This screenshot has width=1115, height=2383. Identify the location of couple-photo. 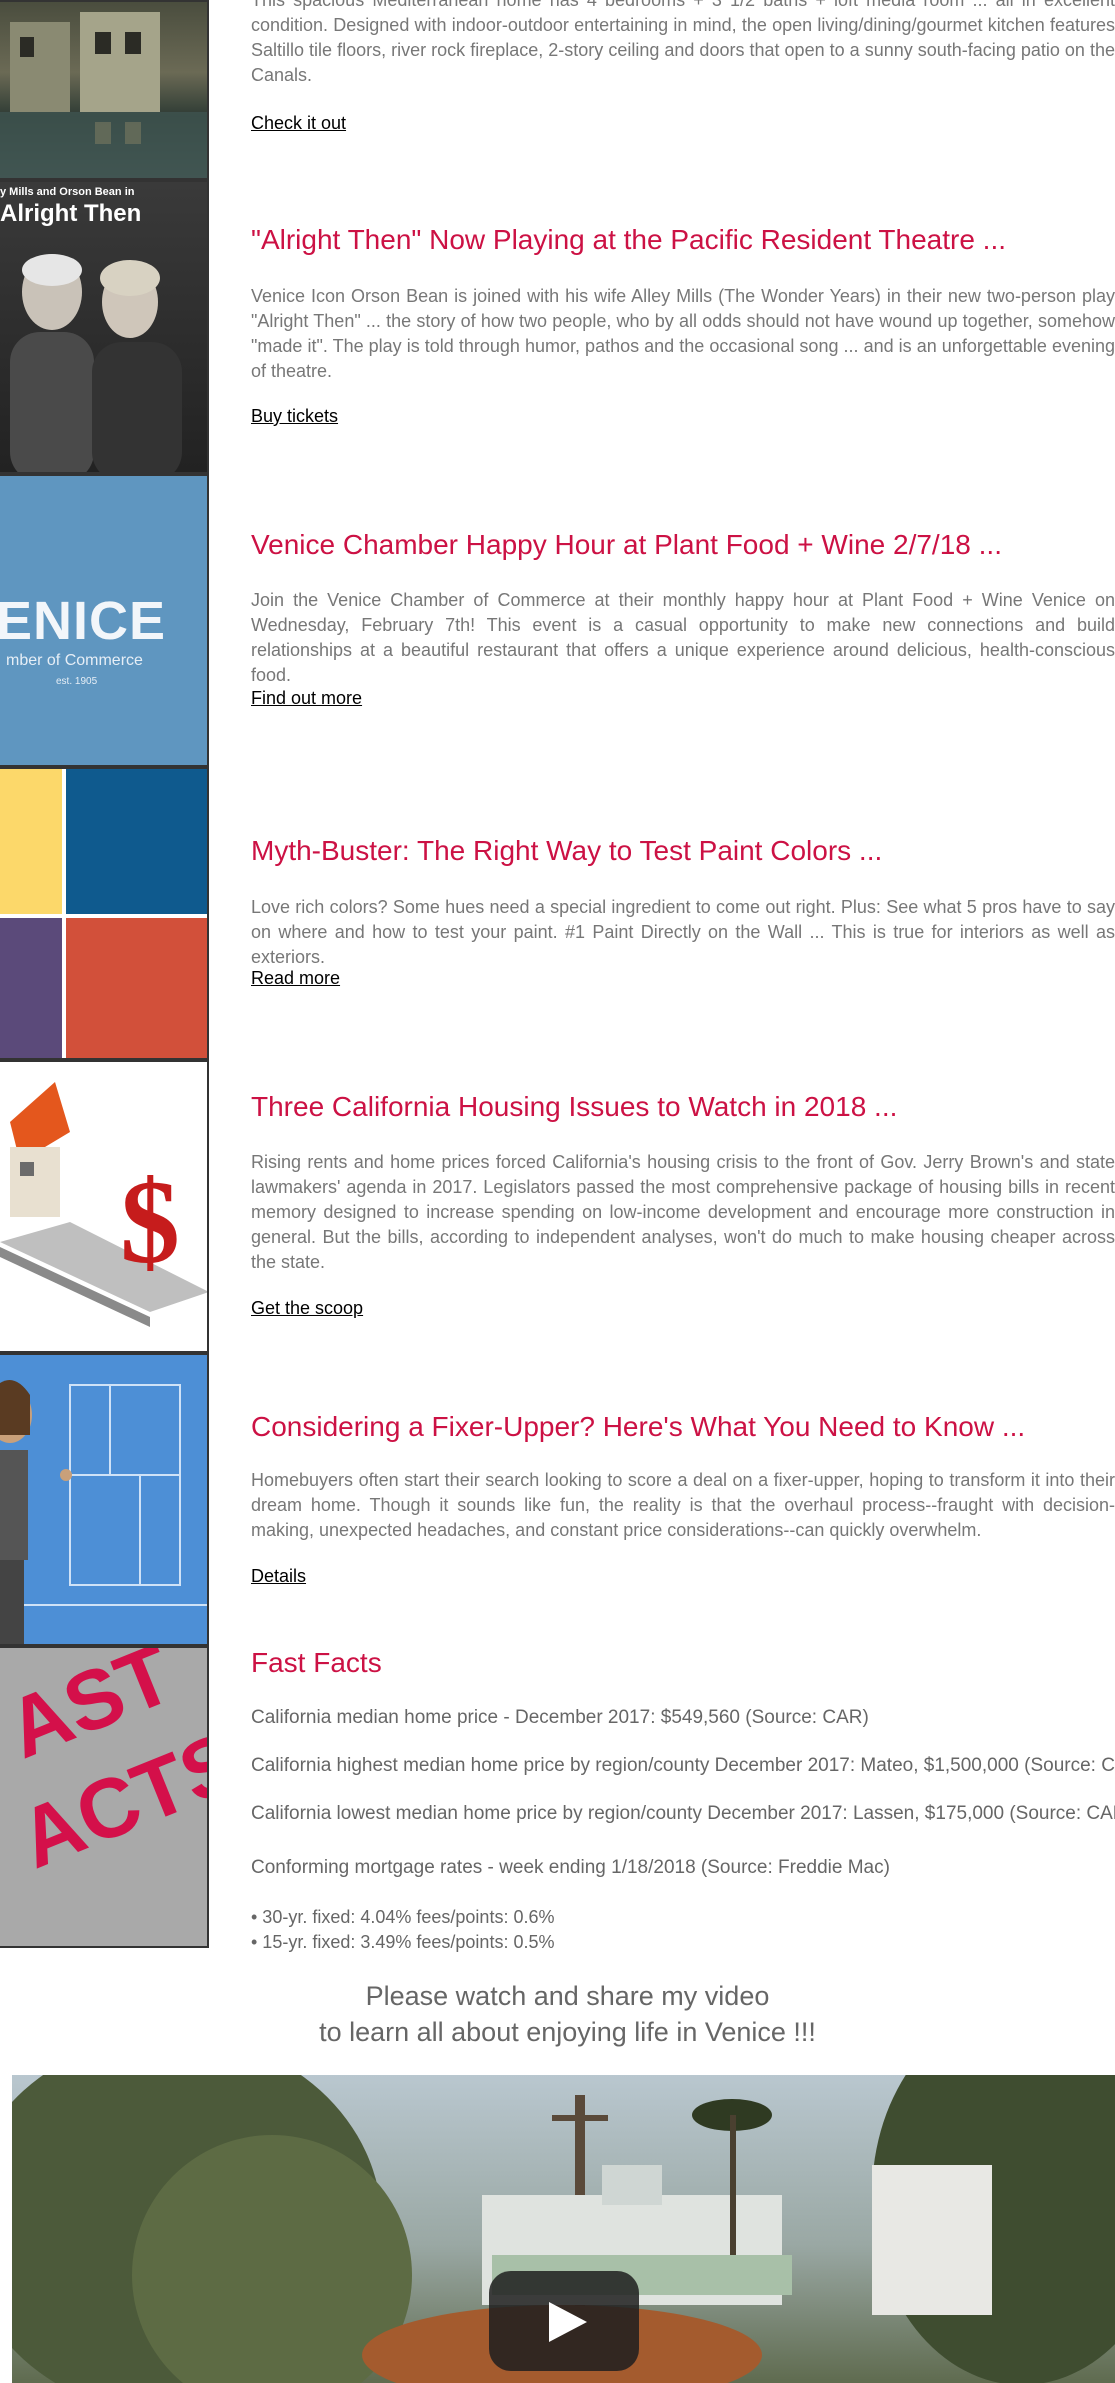
(96, 363).